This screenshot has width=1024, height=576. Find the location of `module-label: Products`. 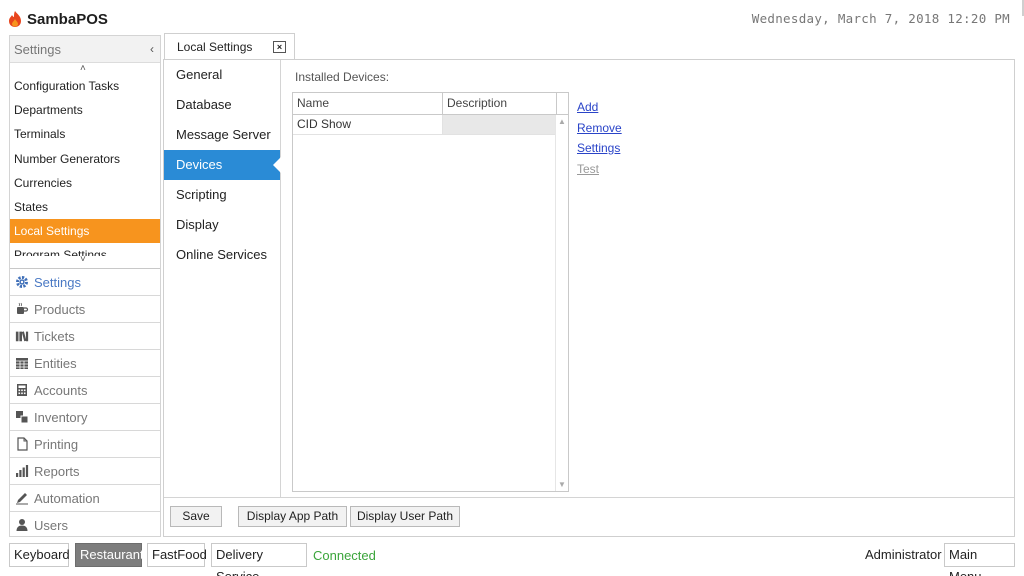

module-label: Products is located at coordinates (60, 309).